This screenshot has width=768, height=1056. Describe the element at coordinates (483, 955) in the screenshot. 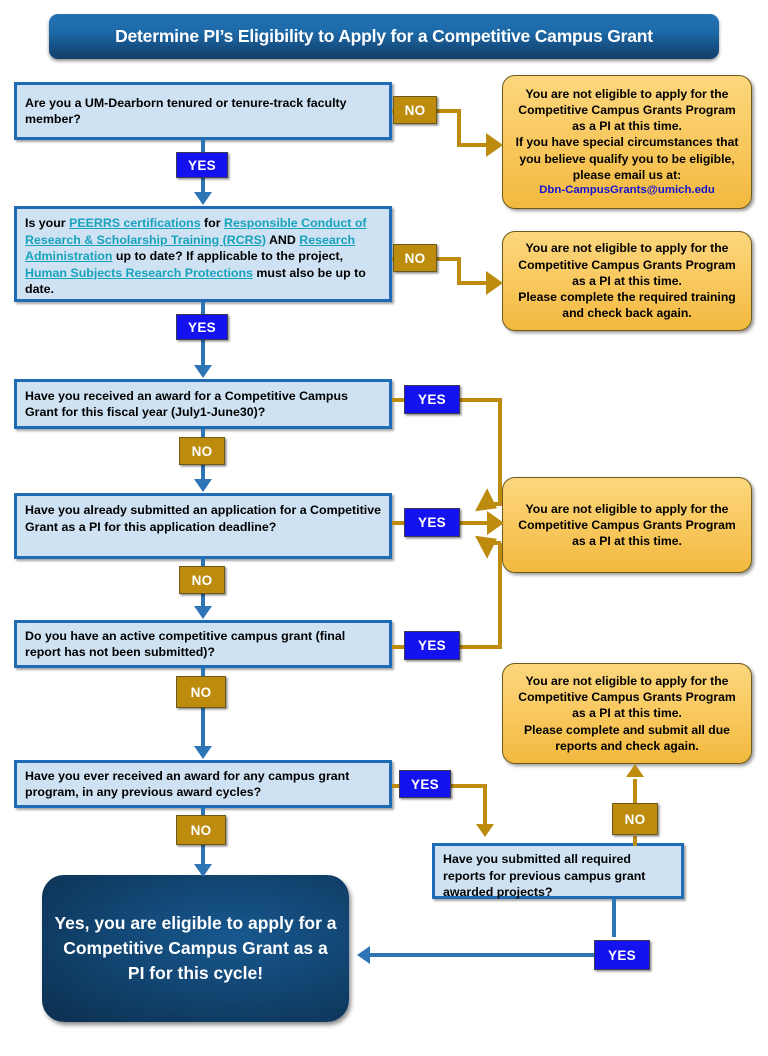

I see `connector-q7-yes-h` at that location.